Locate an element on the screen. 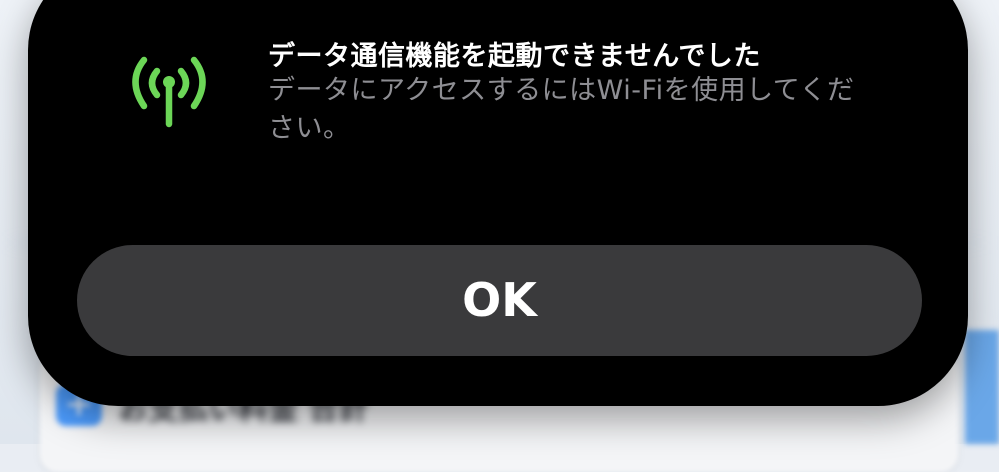 The width and height of the screenshot is (999, 472). alert-message: データにアクセスするにはWi-Fiを使用してください。 is located at coordinates (561, 109).